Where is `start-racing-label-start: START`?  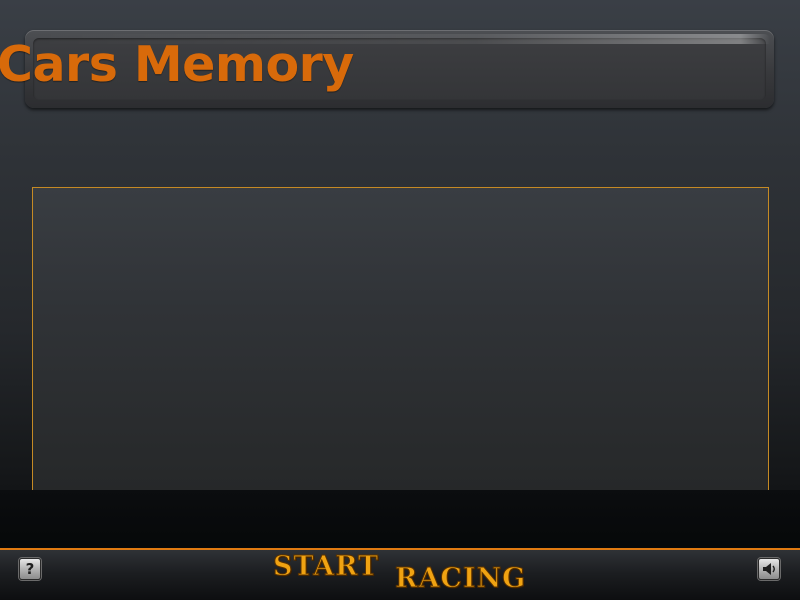 start-racing-label-start: START is located at coordinates (326, 566).